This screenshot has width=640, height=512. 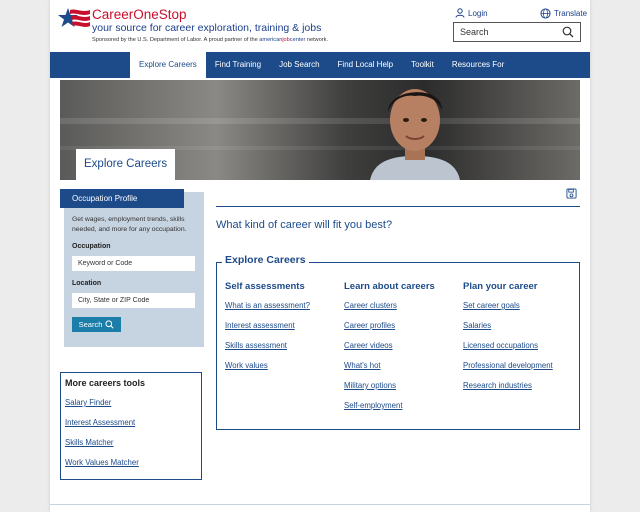 I want to click on nav-find-local-help: Find Local Help, so click(x=366, y=65).